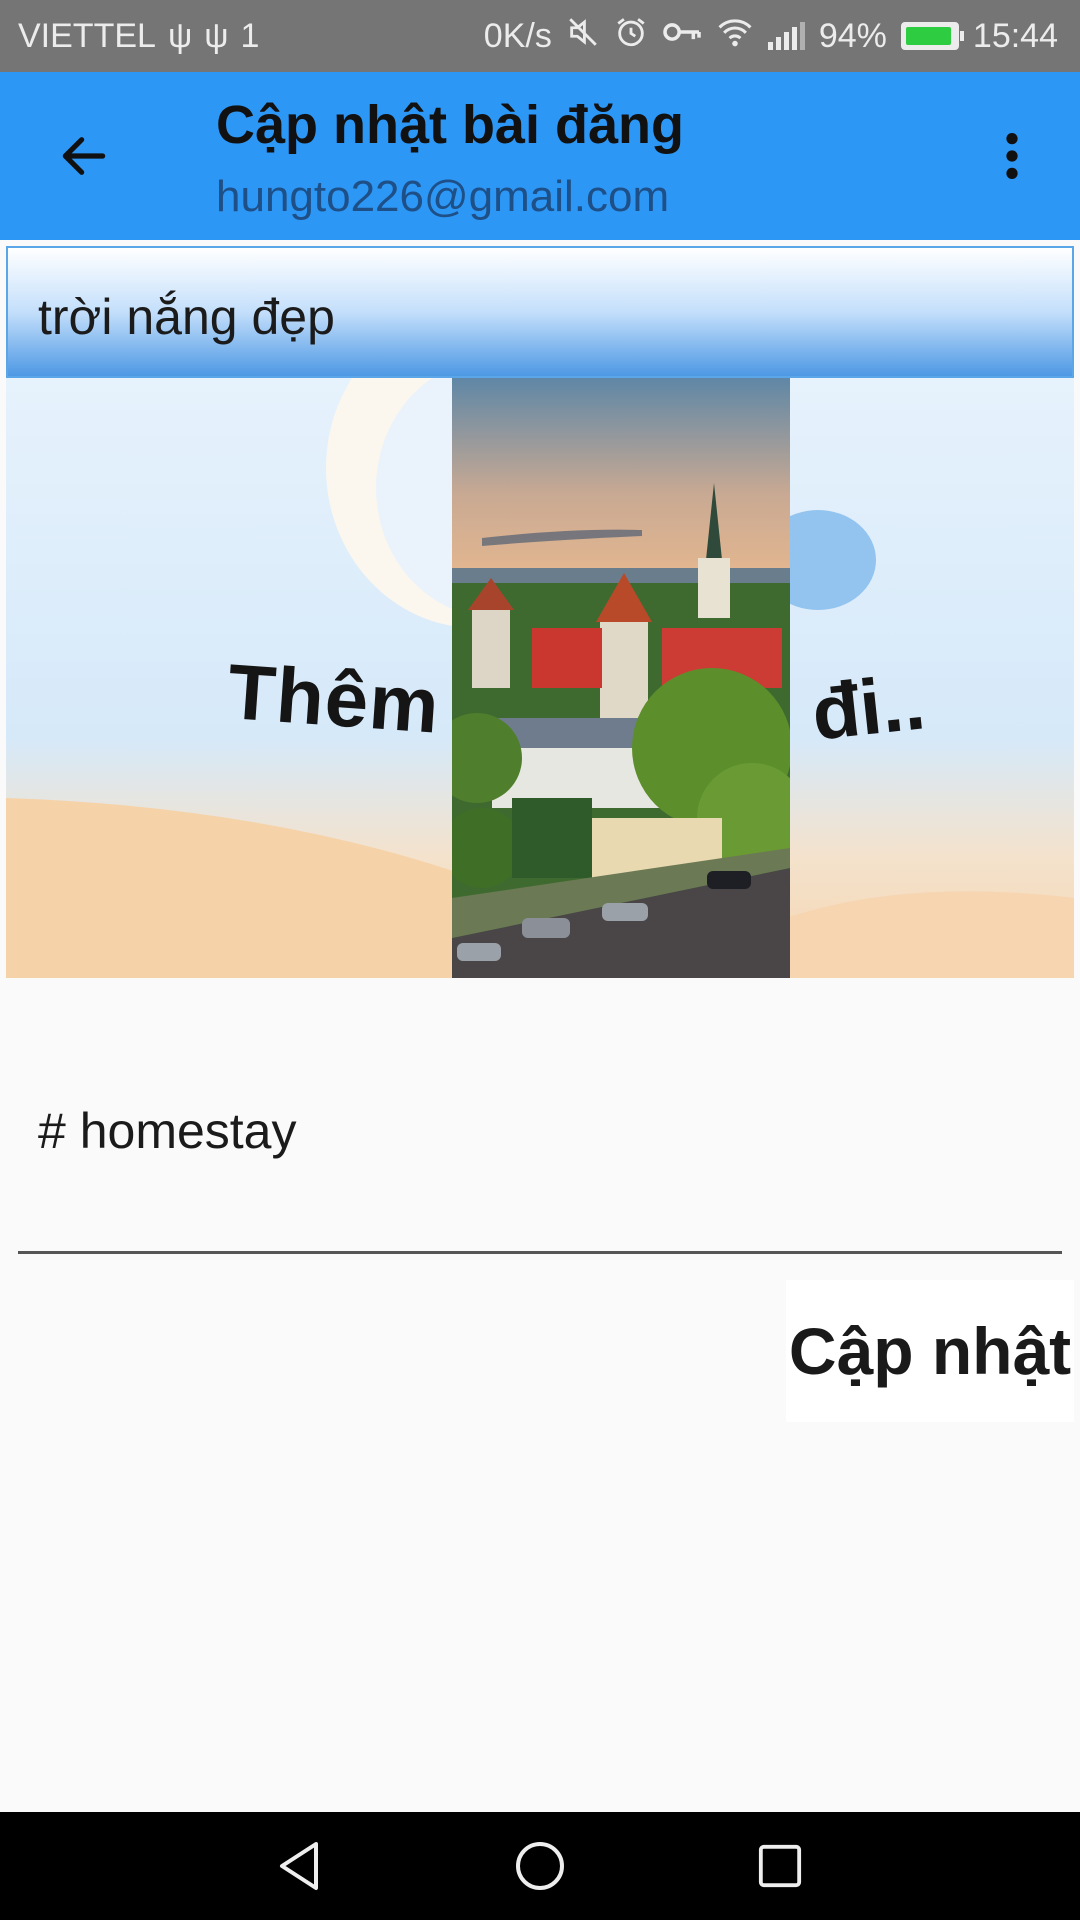  Describe the element at coordinates (583, 36) in the screenshot. I see `mute-icon` at that location.